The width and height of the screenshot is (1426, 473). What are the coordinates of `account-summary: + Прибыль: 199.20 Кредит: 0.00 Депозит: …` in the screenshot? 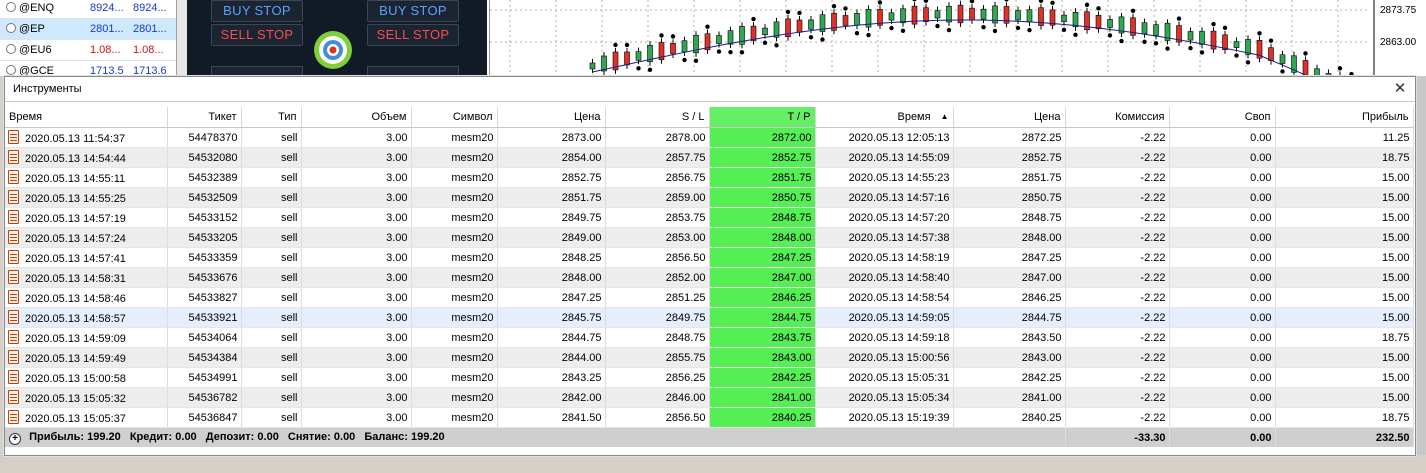 It's located at (535, 437).